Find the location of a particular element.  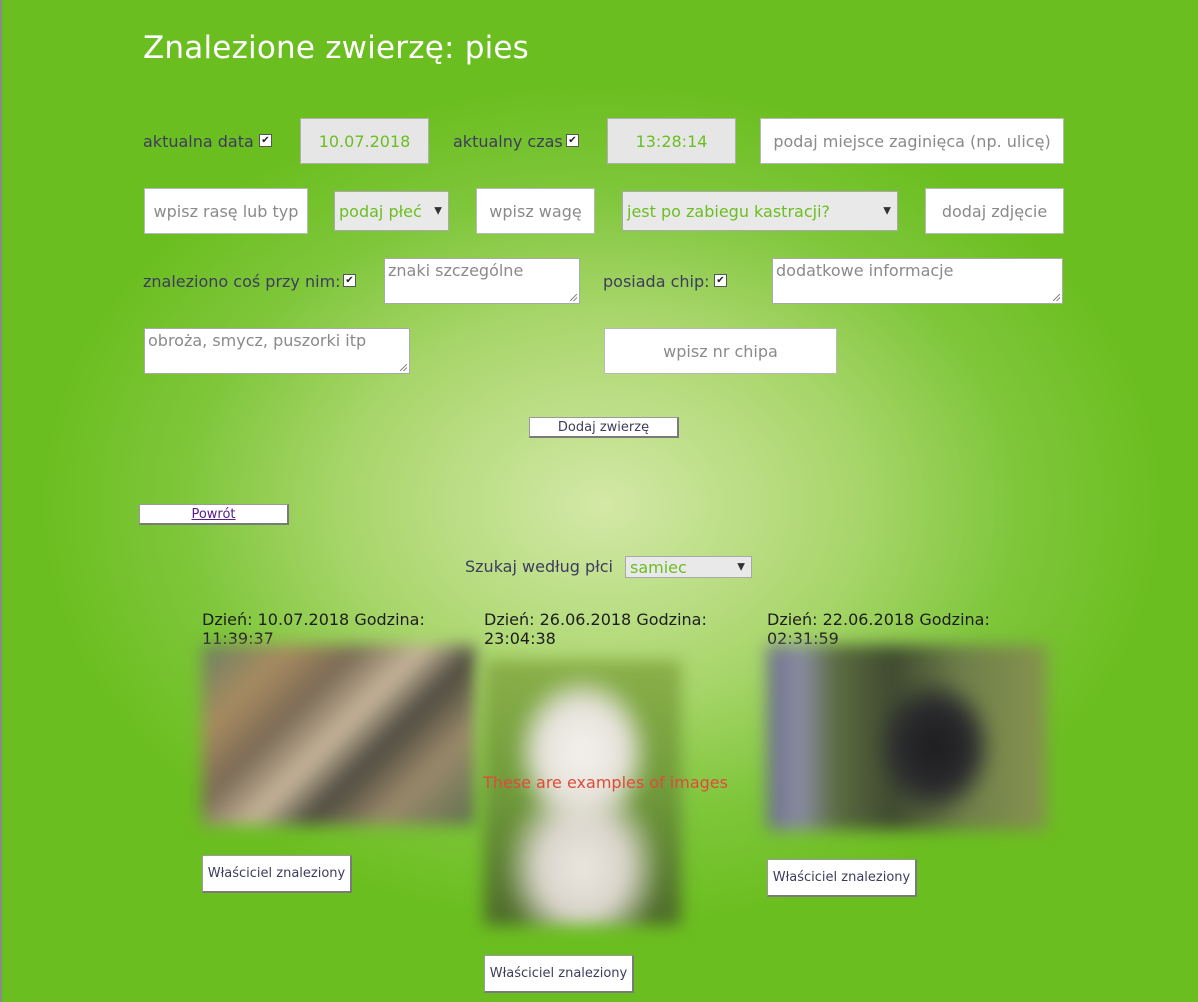

back-link: Powrót is located at coordinates (213, 514).